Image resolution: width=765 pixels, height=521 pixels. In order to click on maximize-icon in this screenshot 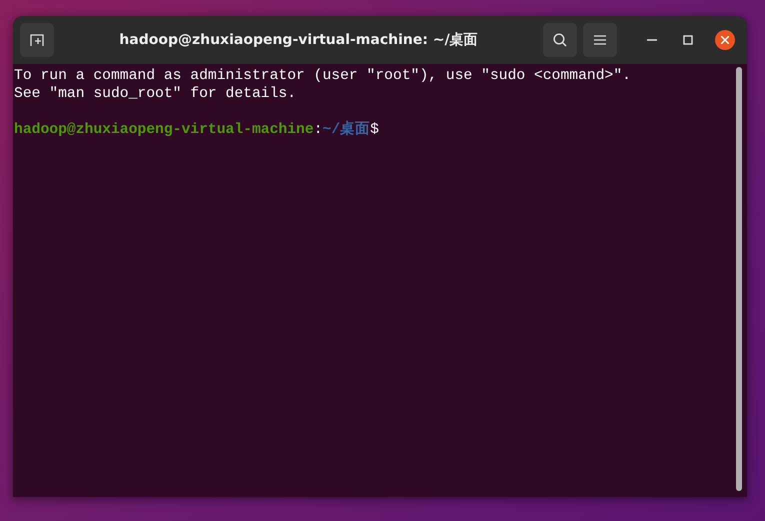, I will do `click(688, 40)`.